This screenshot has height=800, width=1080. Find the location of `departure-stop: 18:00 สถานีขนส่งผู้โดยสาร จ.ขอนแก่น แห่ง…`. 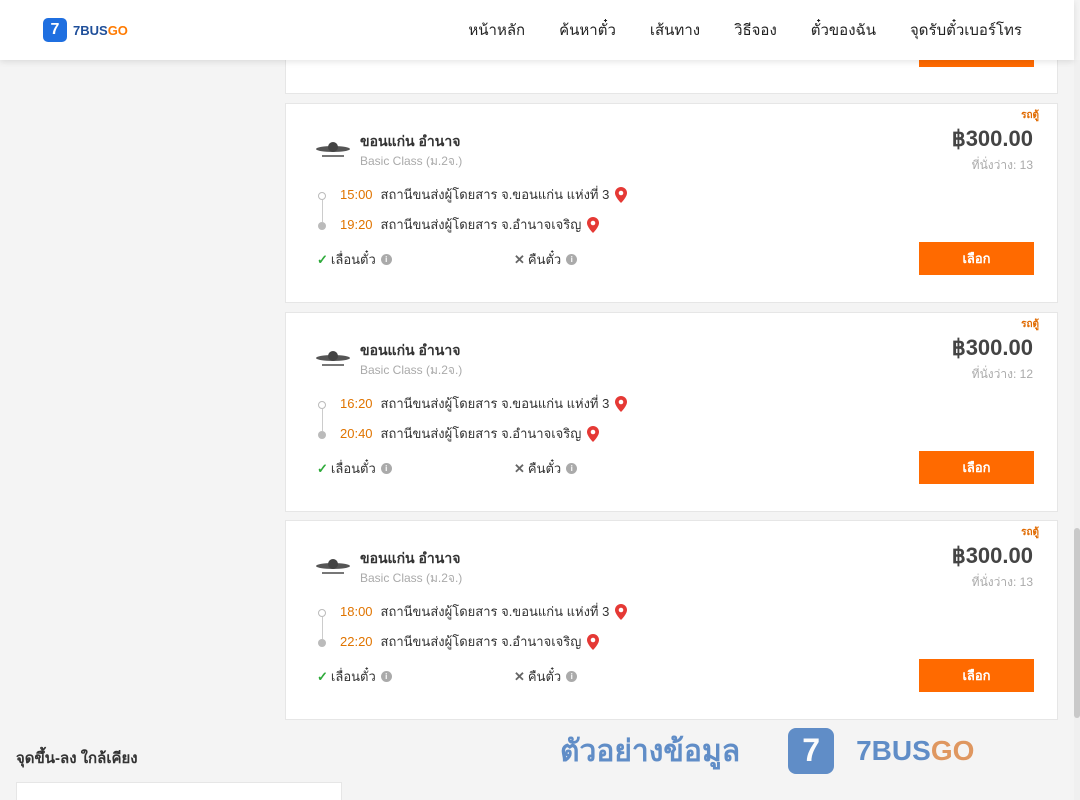

departure-stop: 18:00 สถานีขนส่งผู้โดยสาร จ.ขอนแก่น แห่ง… is located at coordinates (484, 611).